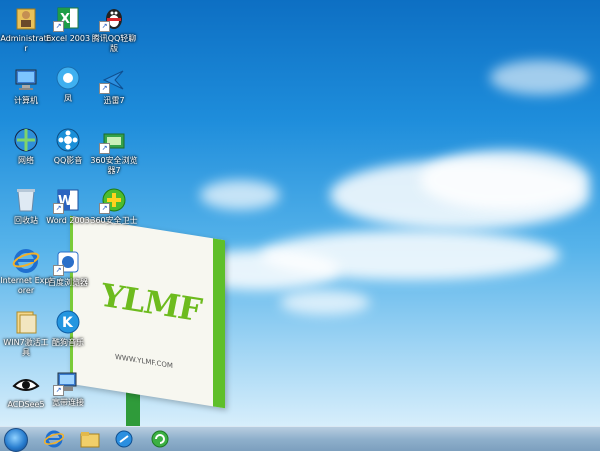  I want to click on desktop-icon-qq-browser: 凤, so click(68, 84).